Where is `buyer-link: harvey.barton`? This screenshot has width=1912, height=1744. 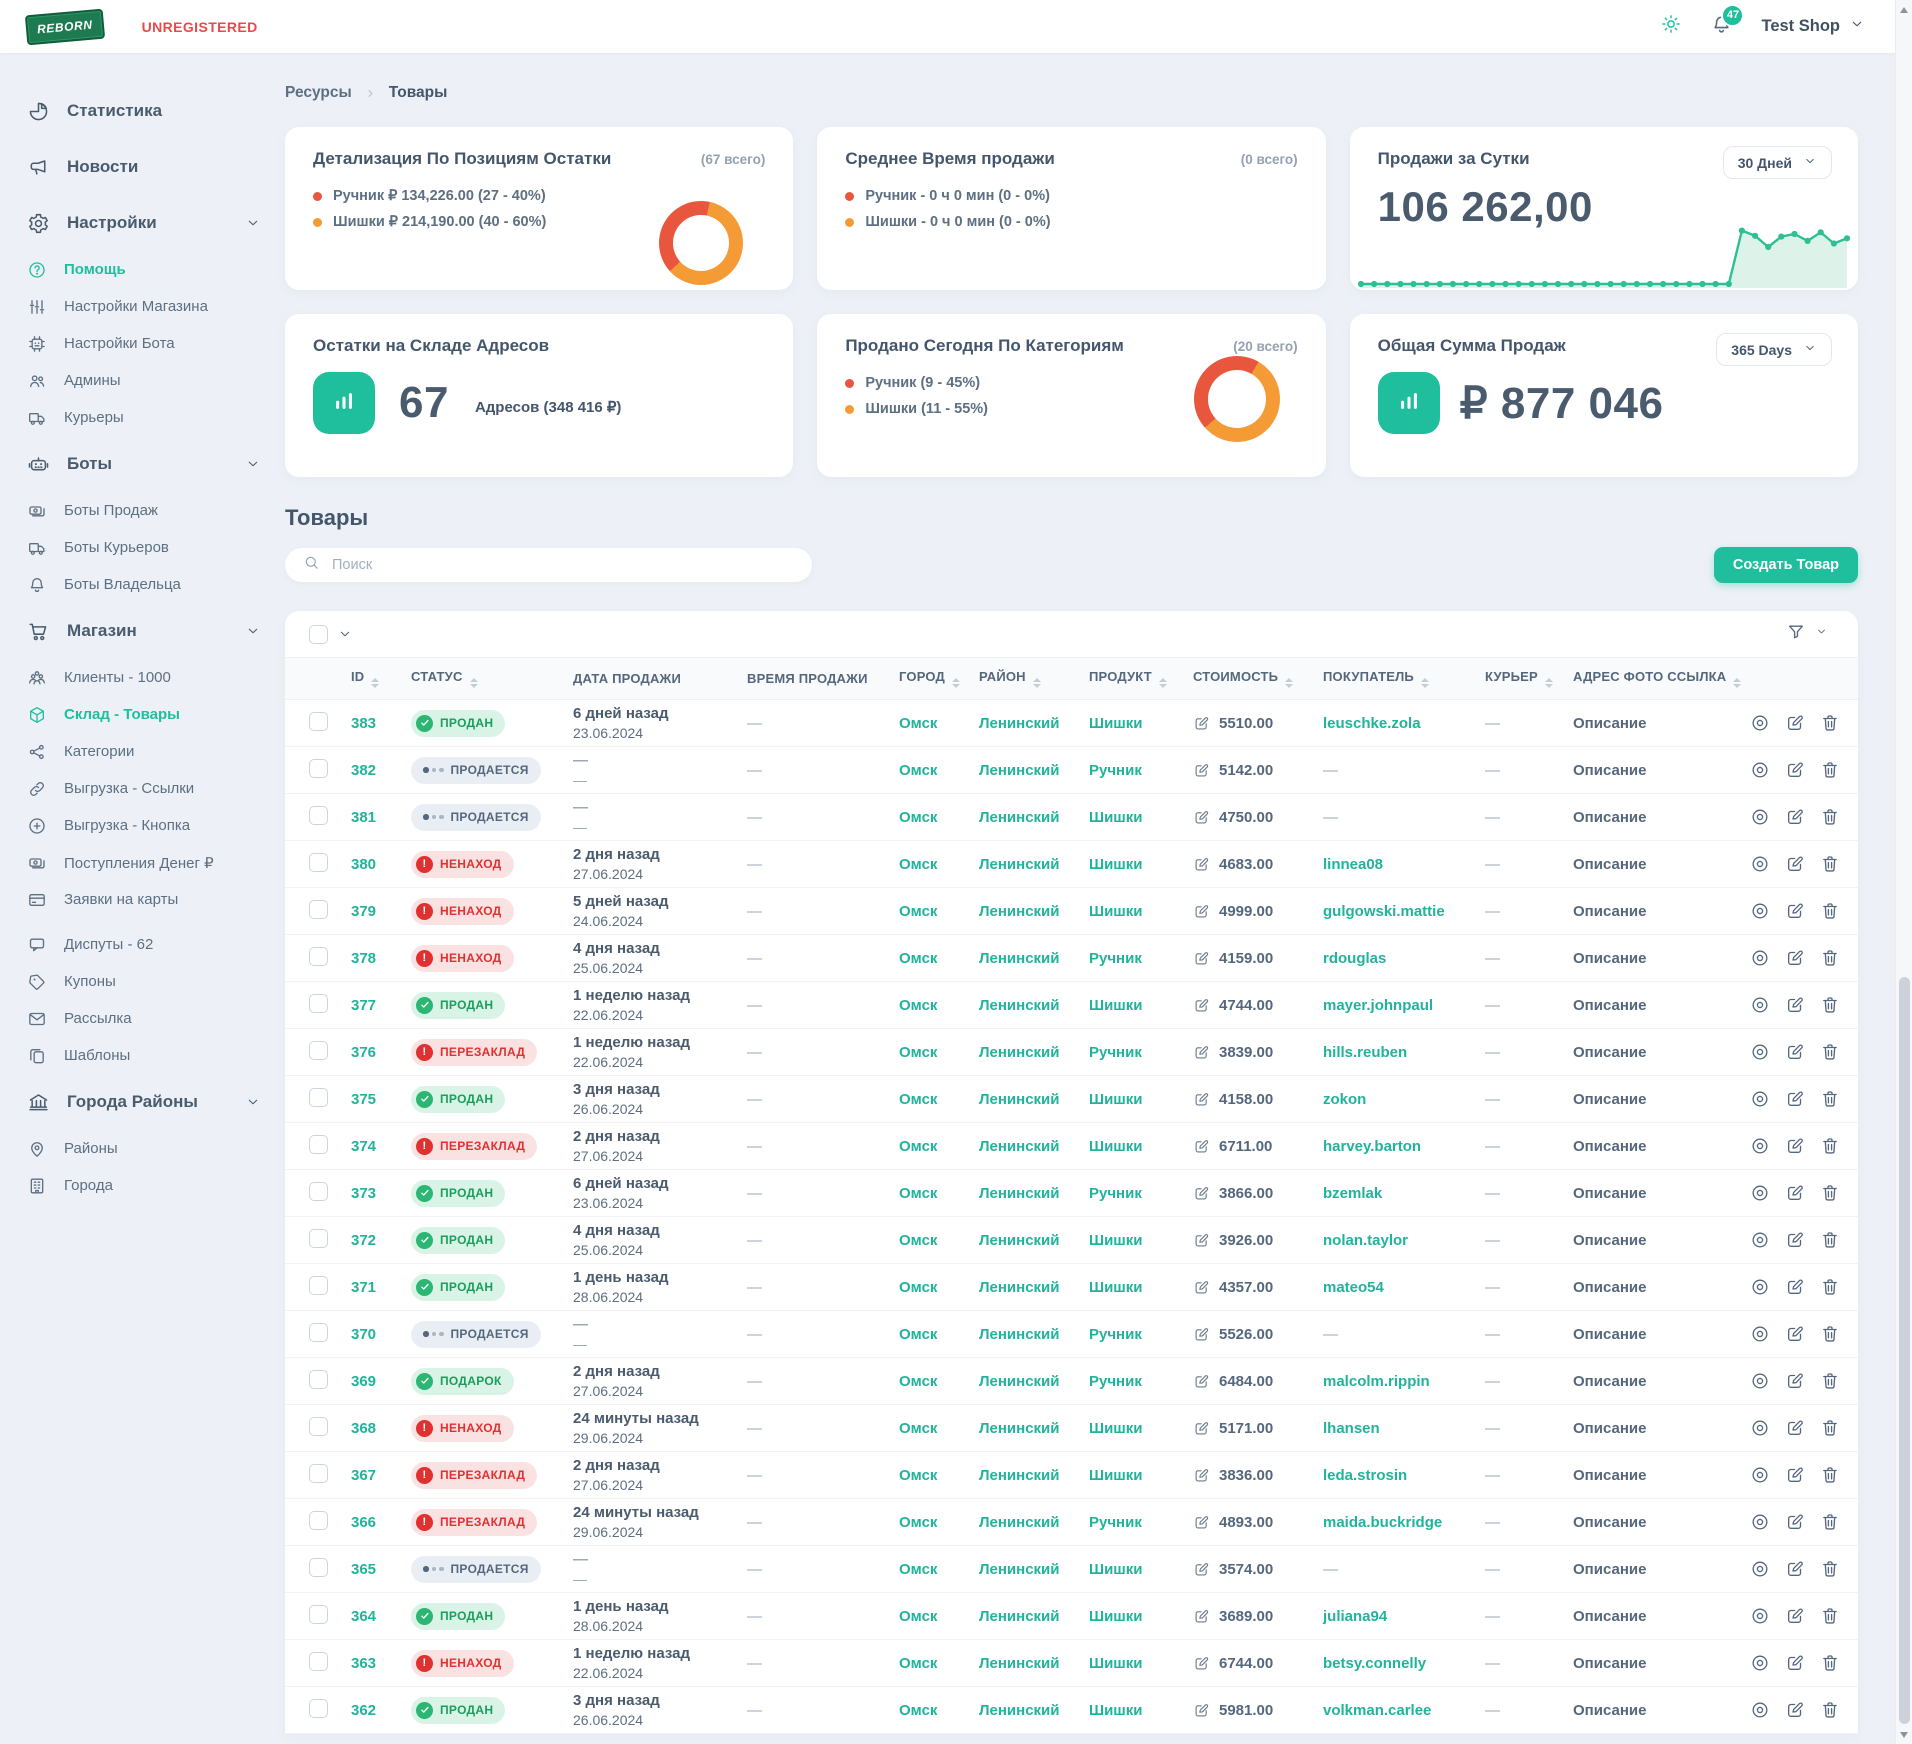 buyer-link: harvey.barton is located at coordinates (1372, 1146).